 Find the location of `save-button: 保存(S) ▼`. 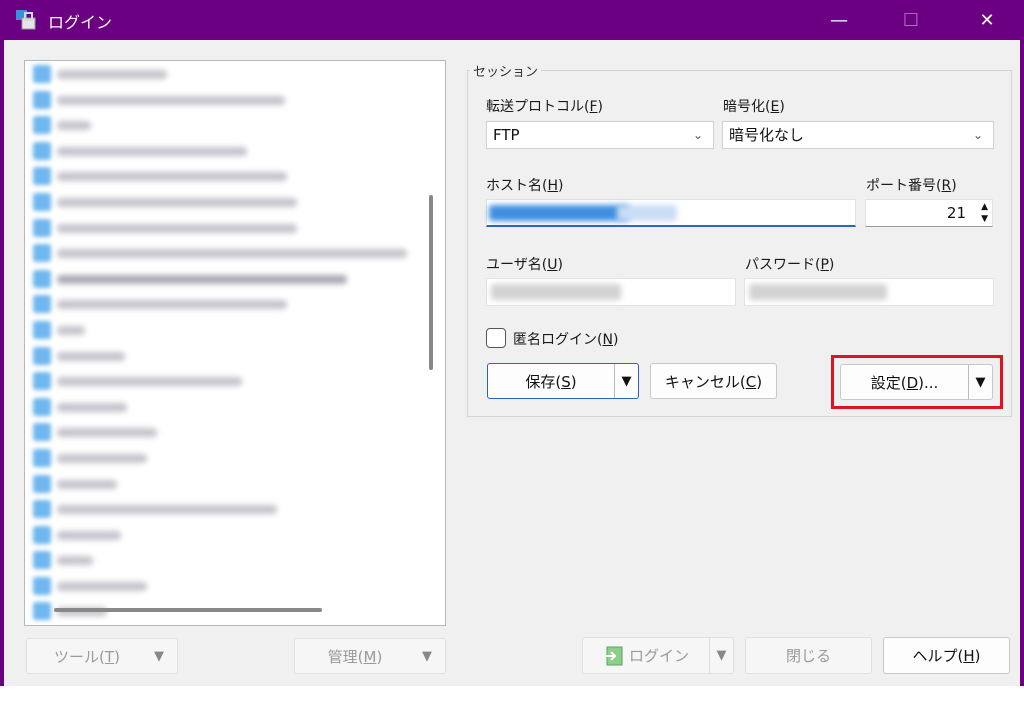

save-button: 保存(S) ▼ is located at coordinates (563, 381).